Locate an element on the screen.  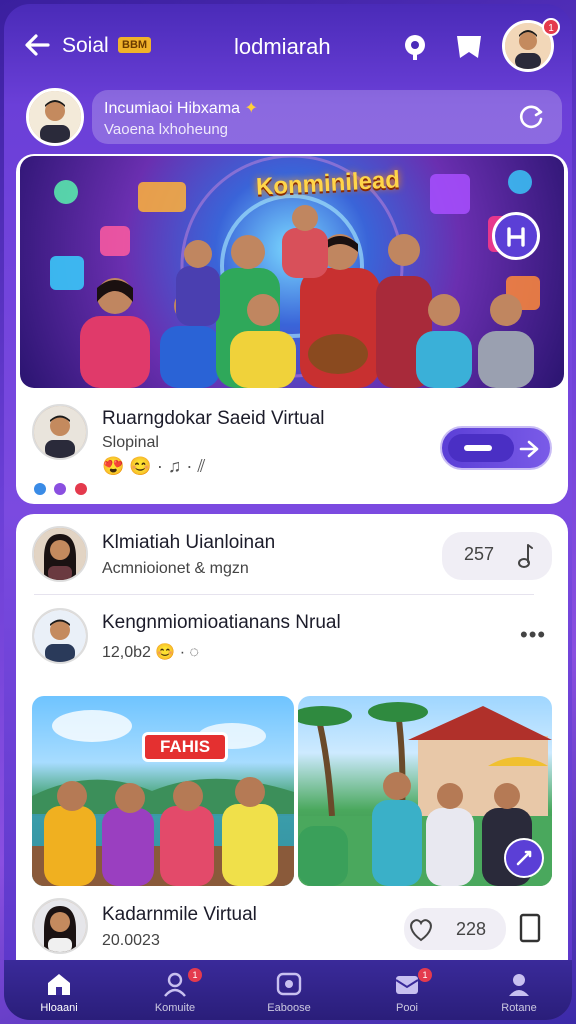
post-title: Kengnmiomioatianans Nrual is located at coordinates (221, 622).